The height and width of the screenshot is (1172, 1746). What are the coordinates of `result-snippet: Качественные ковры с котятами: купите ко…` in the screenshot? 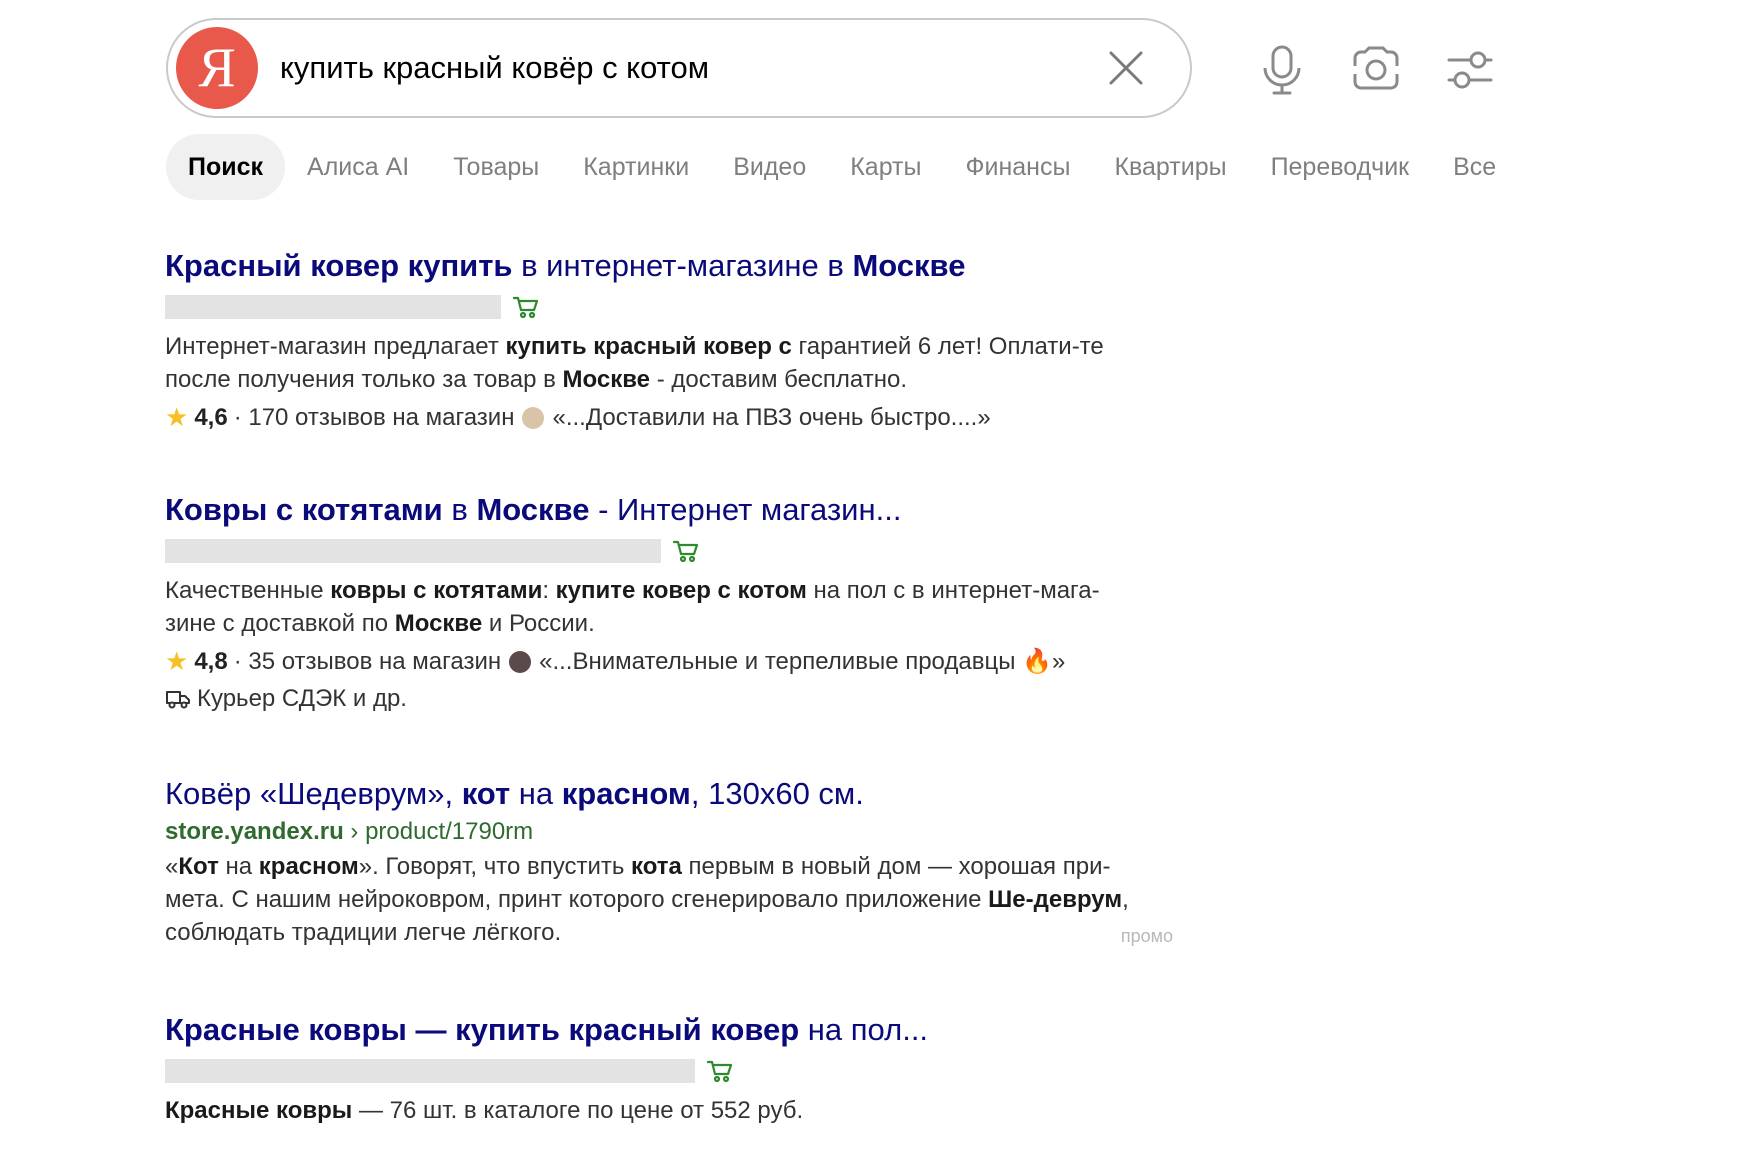 It's located at (632, 607).